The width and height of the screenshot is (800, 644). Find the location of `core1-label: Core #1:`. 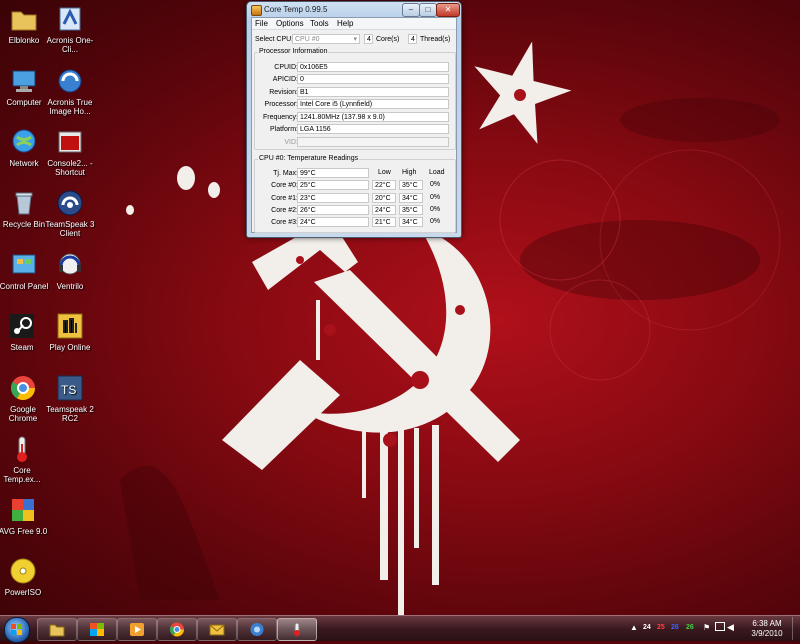

core1-label: Core #1: is located at coordinates (284, 198).